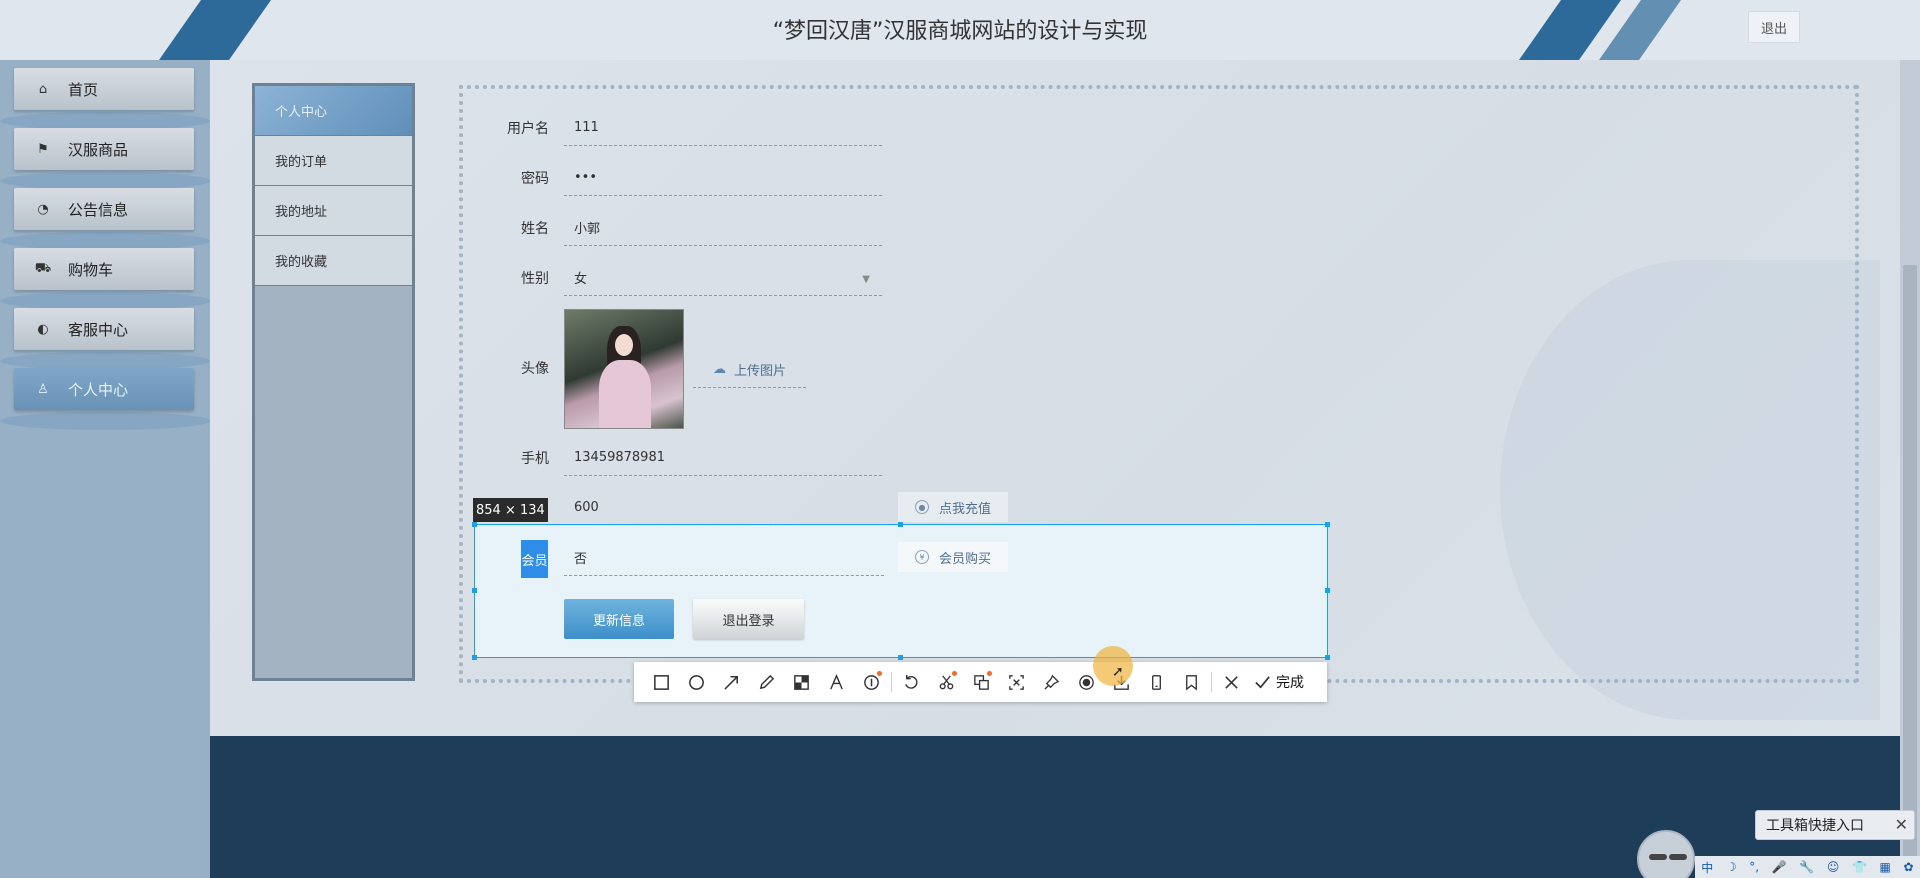 The image size is (1920, 878). I want to click on avatar-image, so click(624, 369).